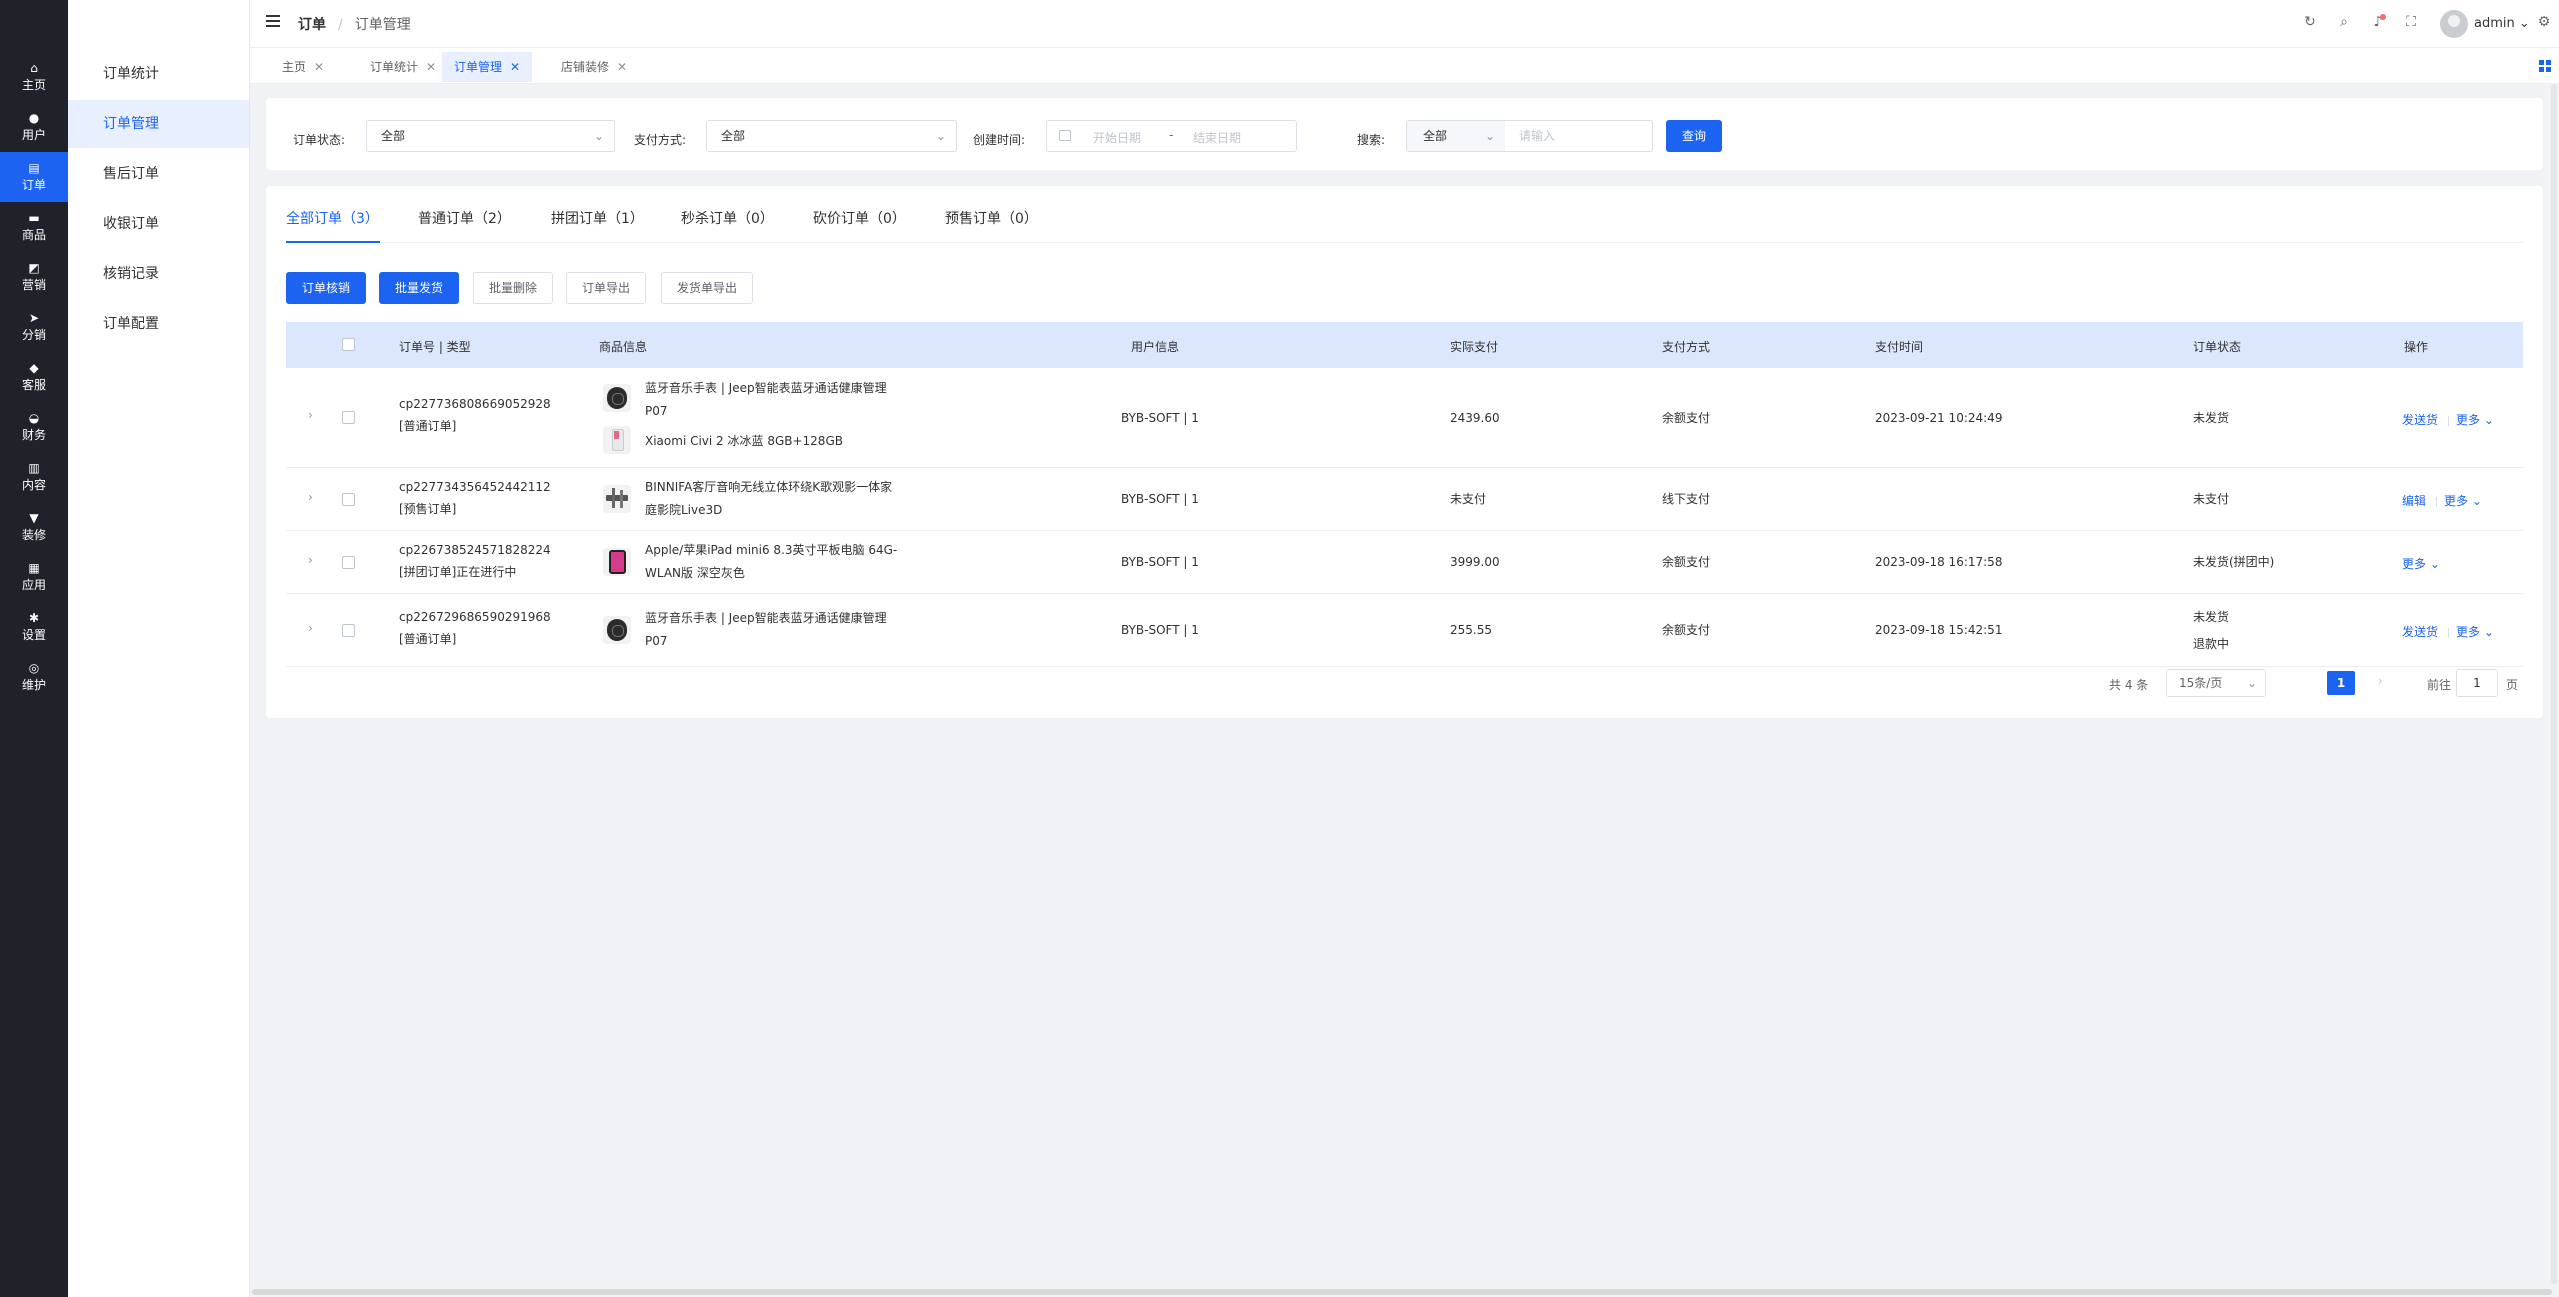 This screenshot has height=1297, width=2559. Describe the element at coordinates (2211, 617) in the screenshot. I see `order-status: 未发货` at that location.